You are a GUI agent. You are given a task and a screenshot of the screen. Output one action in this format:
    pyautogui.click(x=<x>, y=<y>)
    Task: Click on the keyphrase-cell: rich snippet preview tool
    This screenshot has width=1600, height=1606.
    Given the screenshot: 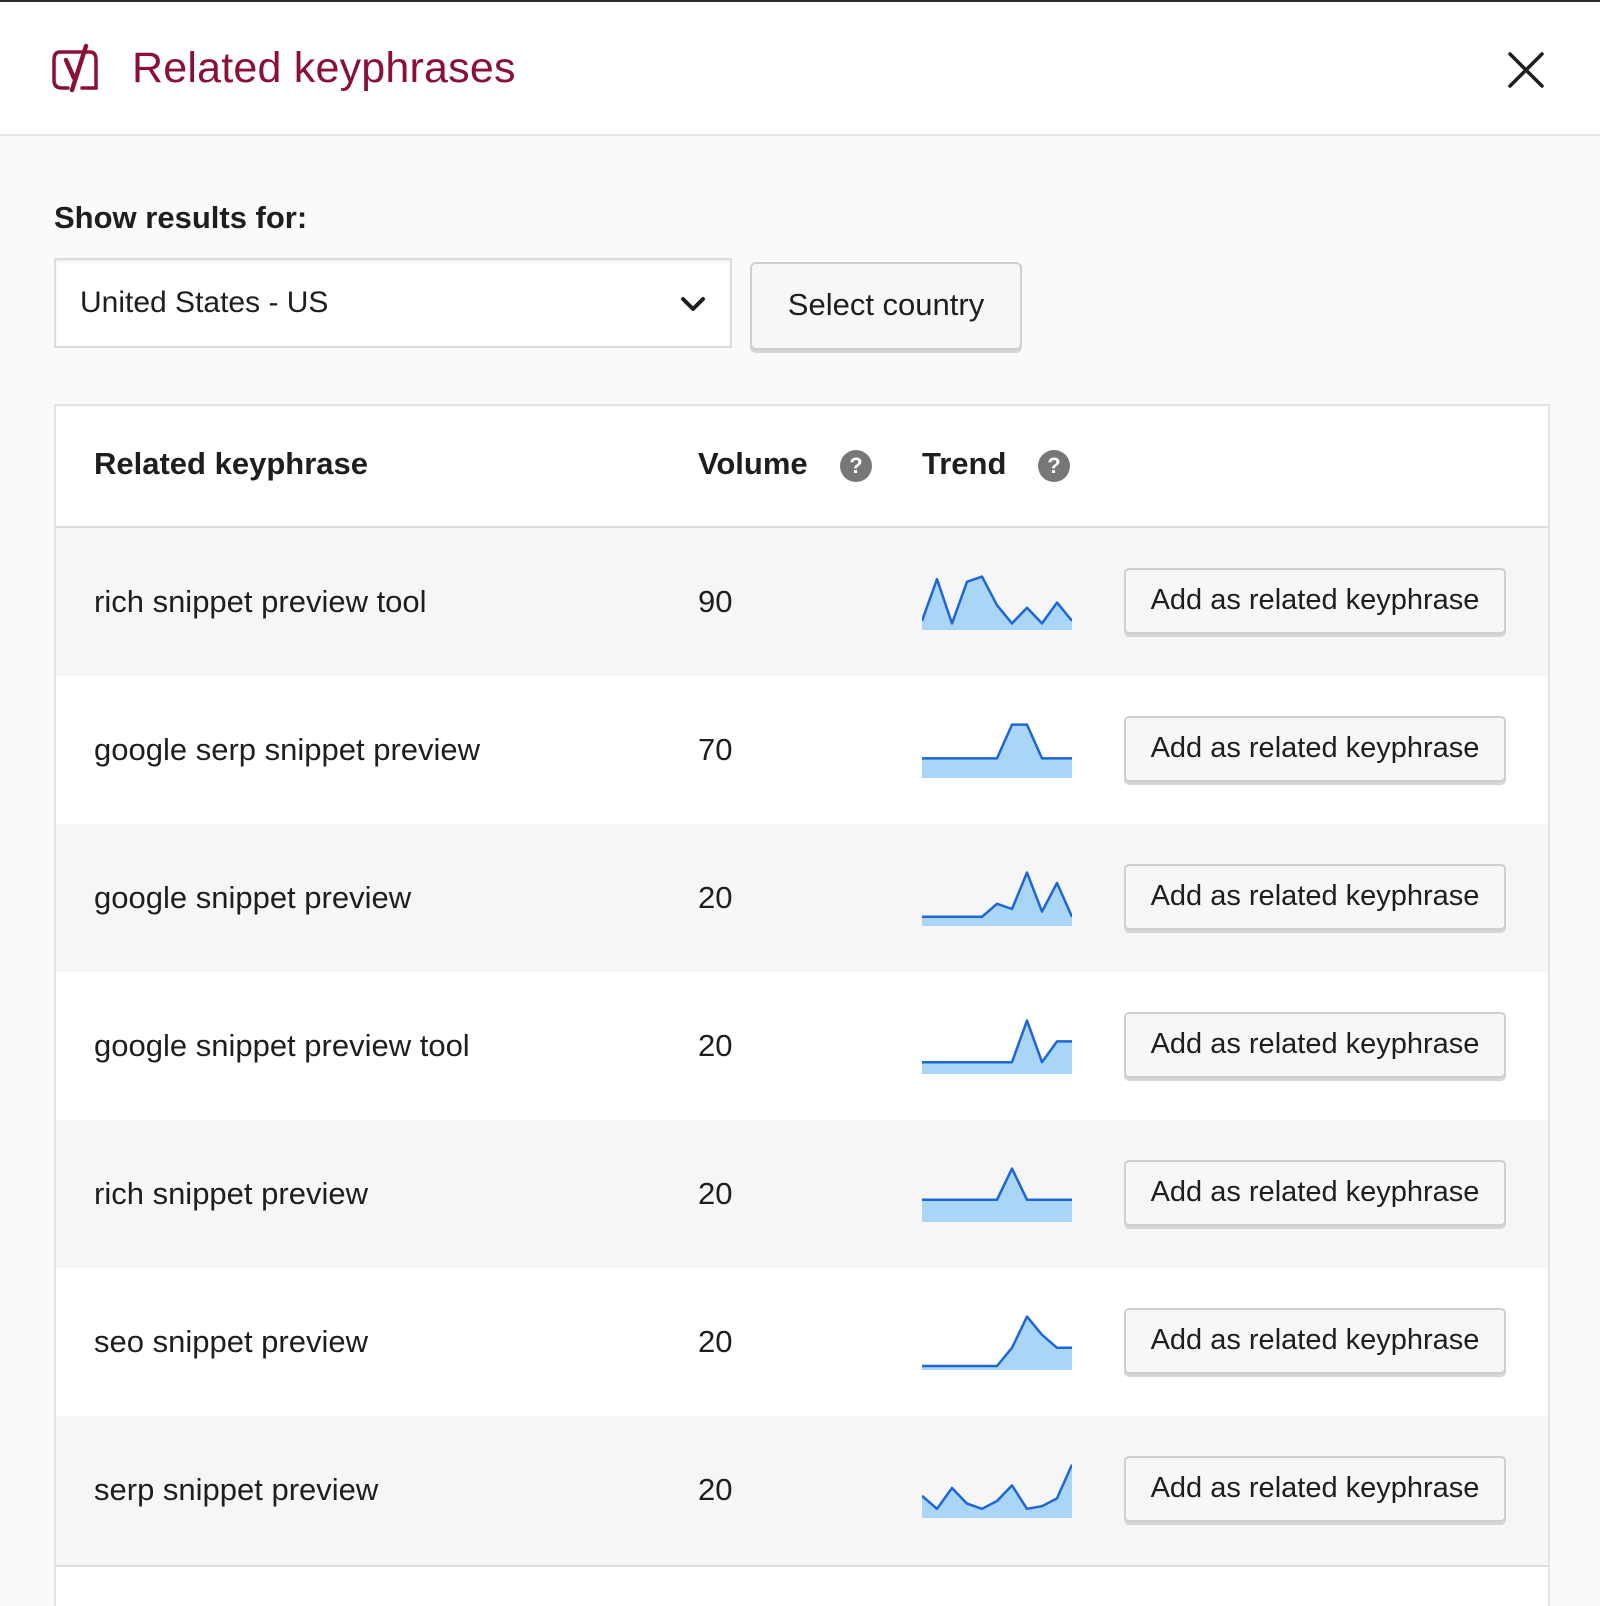 What is the action you would take?
    pyautogui.click(x=260, y=601)
    